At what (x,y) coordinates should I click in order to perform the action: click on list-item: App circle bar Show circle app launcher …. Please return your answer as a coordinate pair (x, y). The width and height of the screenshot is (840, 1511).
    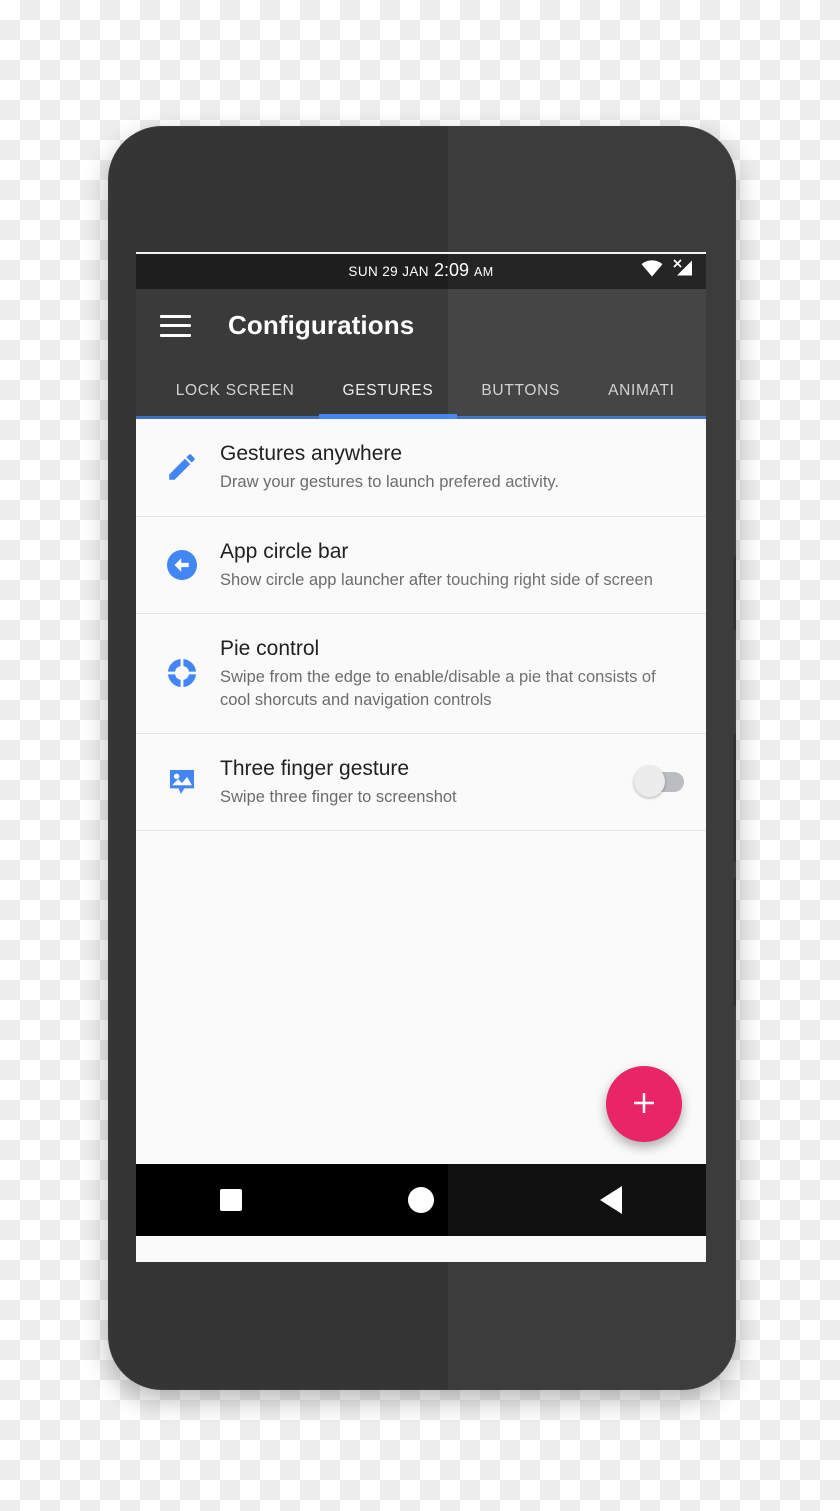
    Looking at the image, I should click on (421, 566).